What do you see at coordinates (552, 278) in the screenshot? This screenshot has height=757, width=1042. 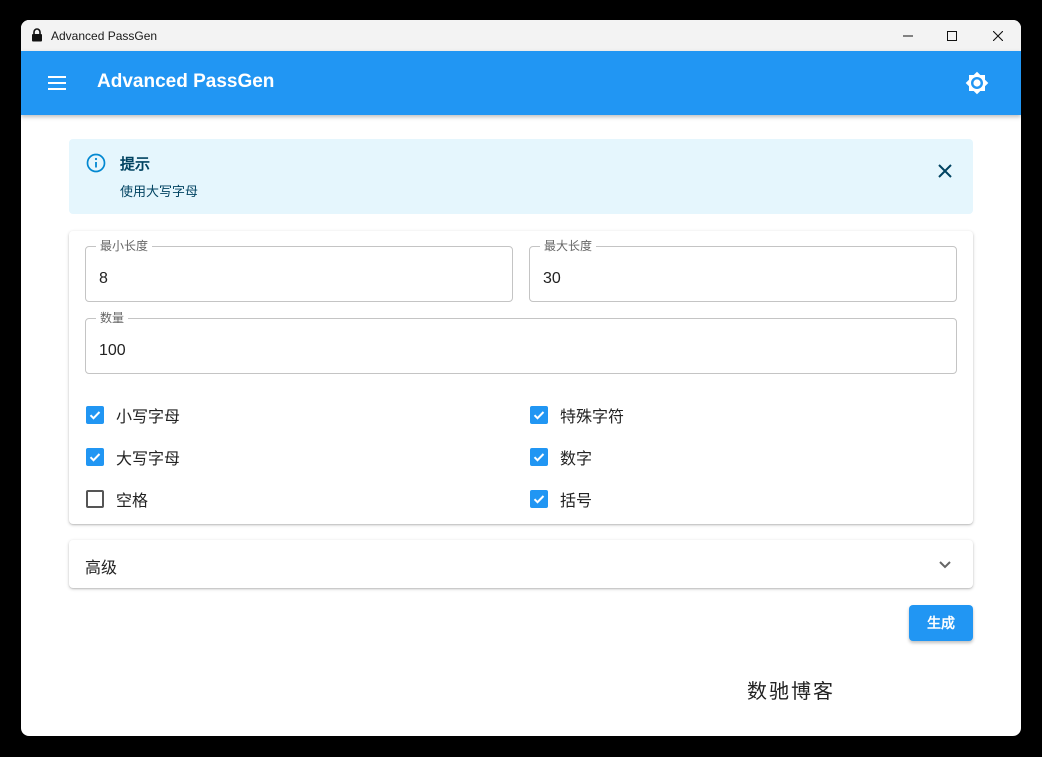 I see `max-length-value: 30` at bounding box center [552, 278].